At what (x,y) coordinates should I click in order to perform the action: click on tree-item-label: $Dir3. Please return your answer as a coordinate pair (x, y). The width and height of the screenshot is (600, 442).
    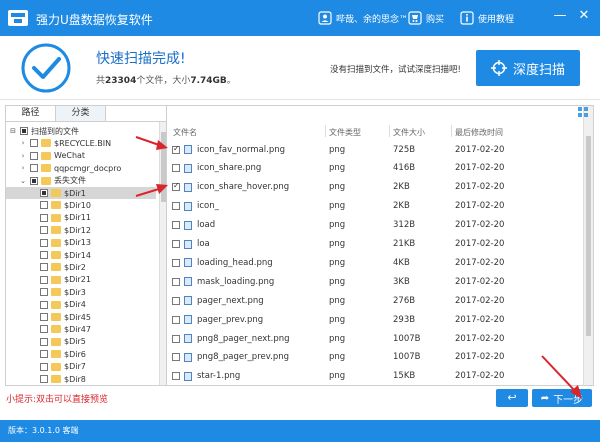
    Looking at the image, I should click on (75, 292).